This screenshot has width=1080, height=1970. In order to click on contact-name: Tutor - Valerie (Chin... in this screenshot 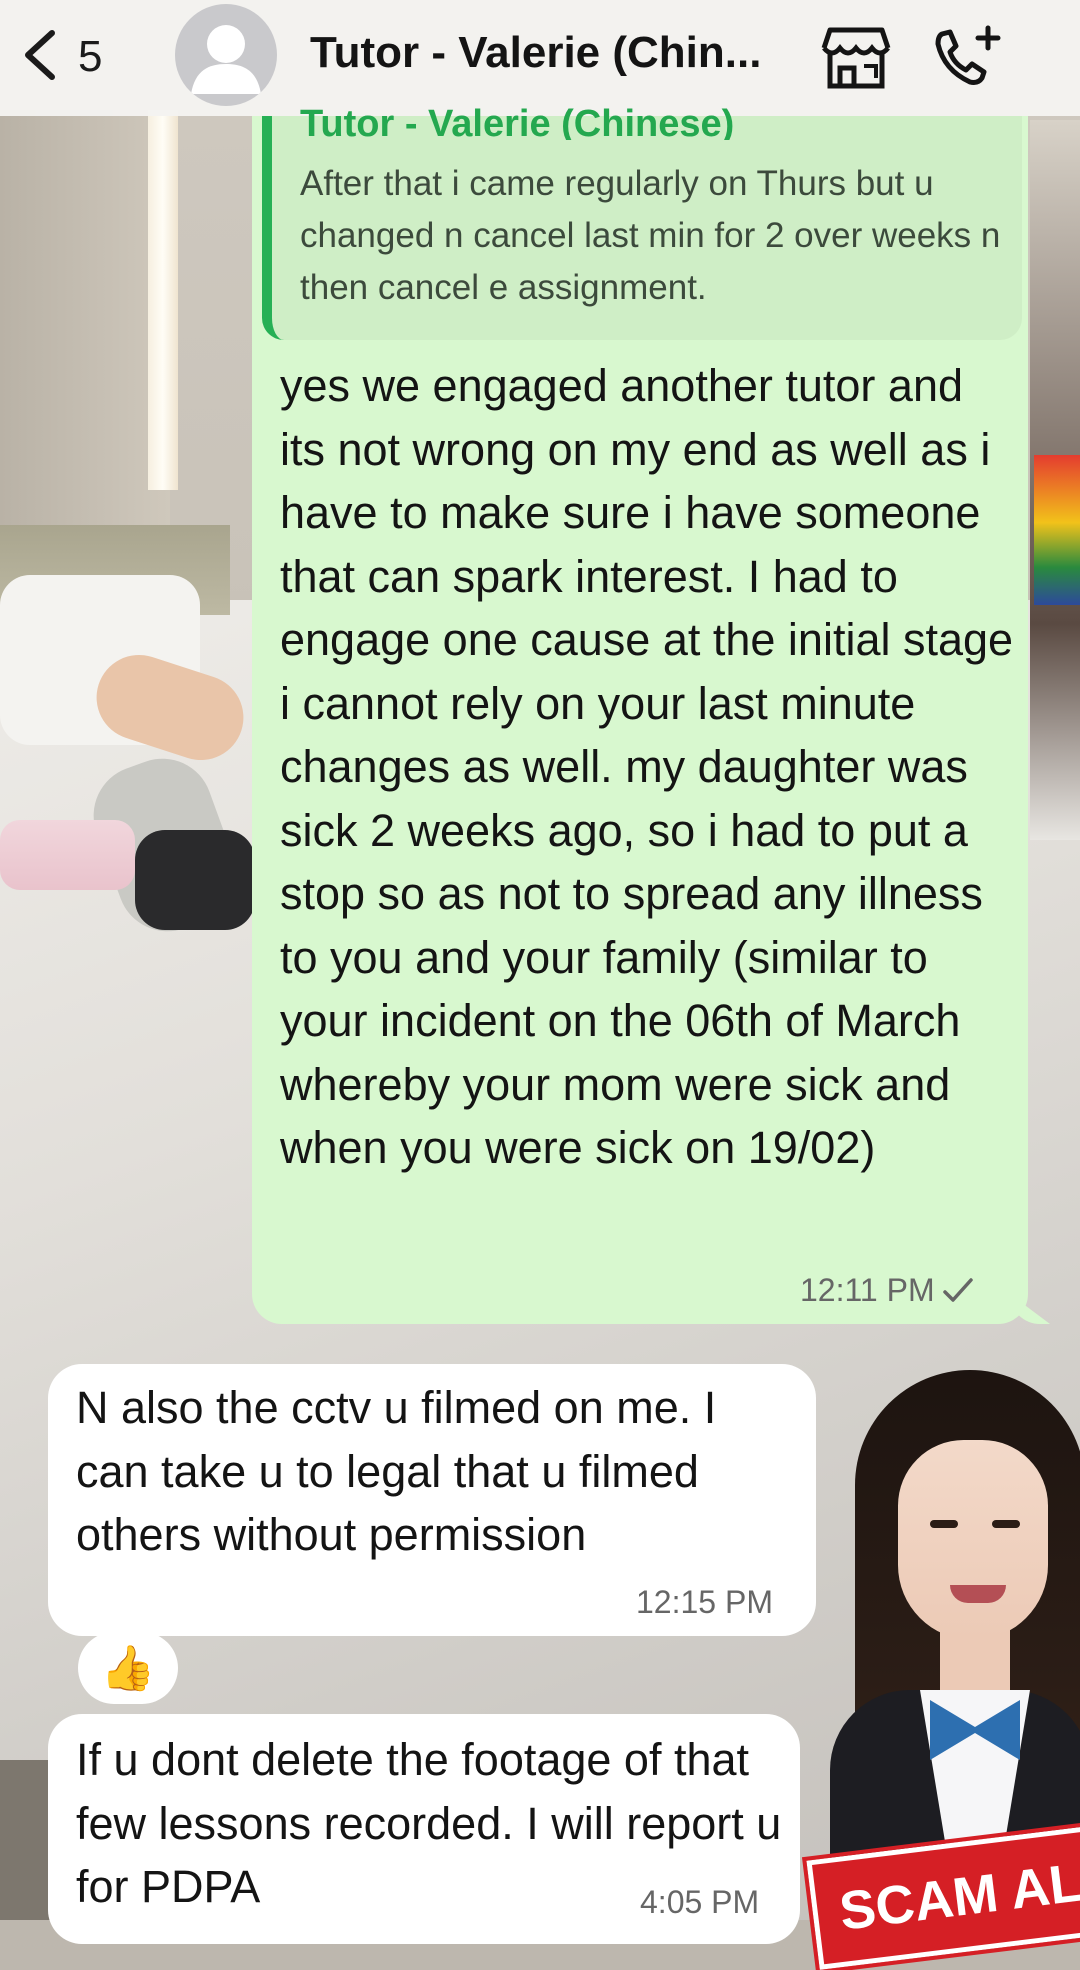, I will do `click(550, 53)`.